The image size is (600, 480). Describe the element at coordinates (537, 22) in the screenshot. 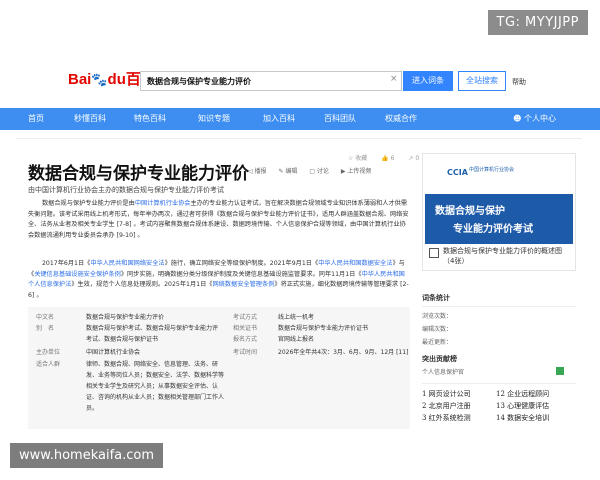

I see `watermark-tg: TG: MYYJJPP` at that location.